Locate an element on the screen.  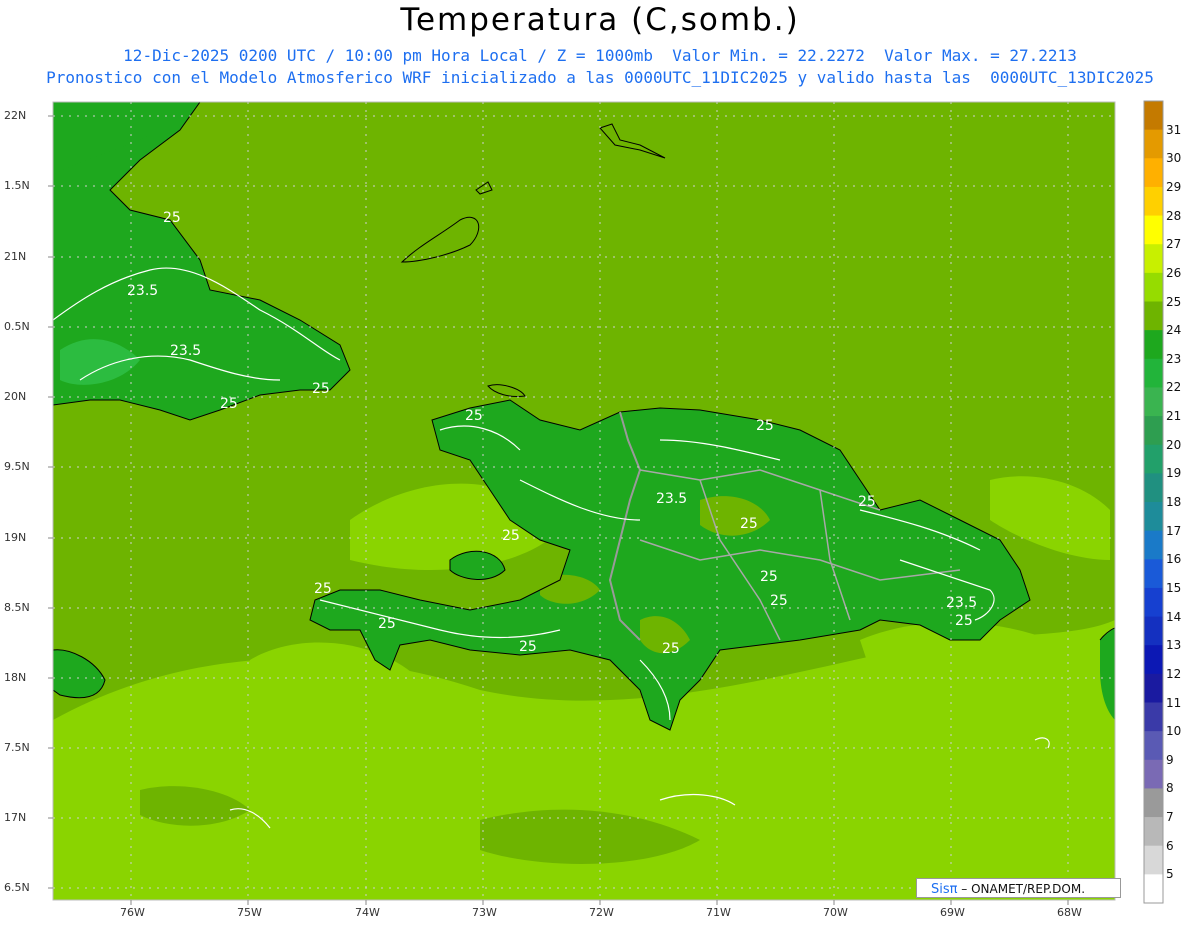
colorbar-label: 7 is located at coordinates (1170, 817).